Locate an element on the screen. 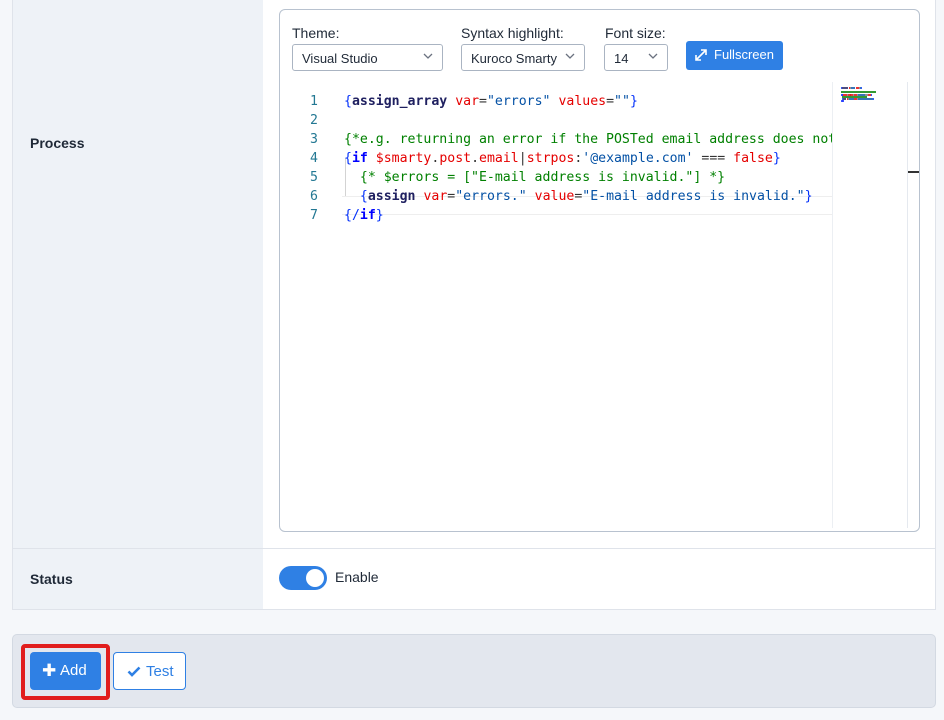 This screenshot has height=720, width=944. theme-select: Visual Studio is located at coordinates (367, 57).